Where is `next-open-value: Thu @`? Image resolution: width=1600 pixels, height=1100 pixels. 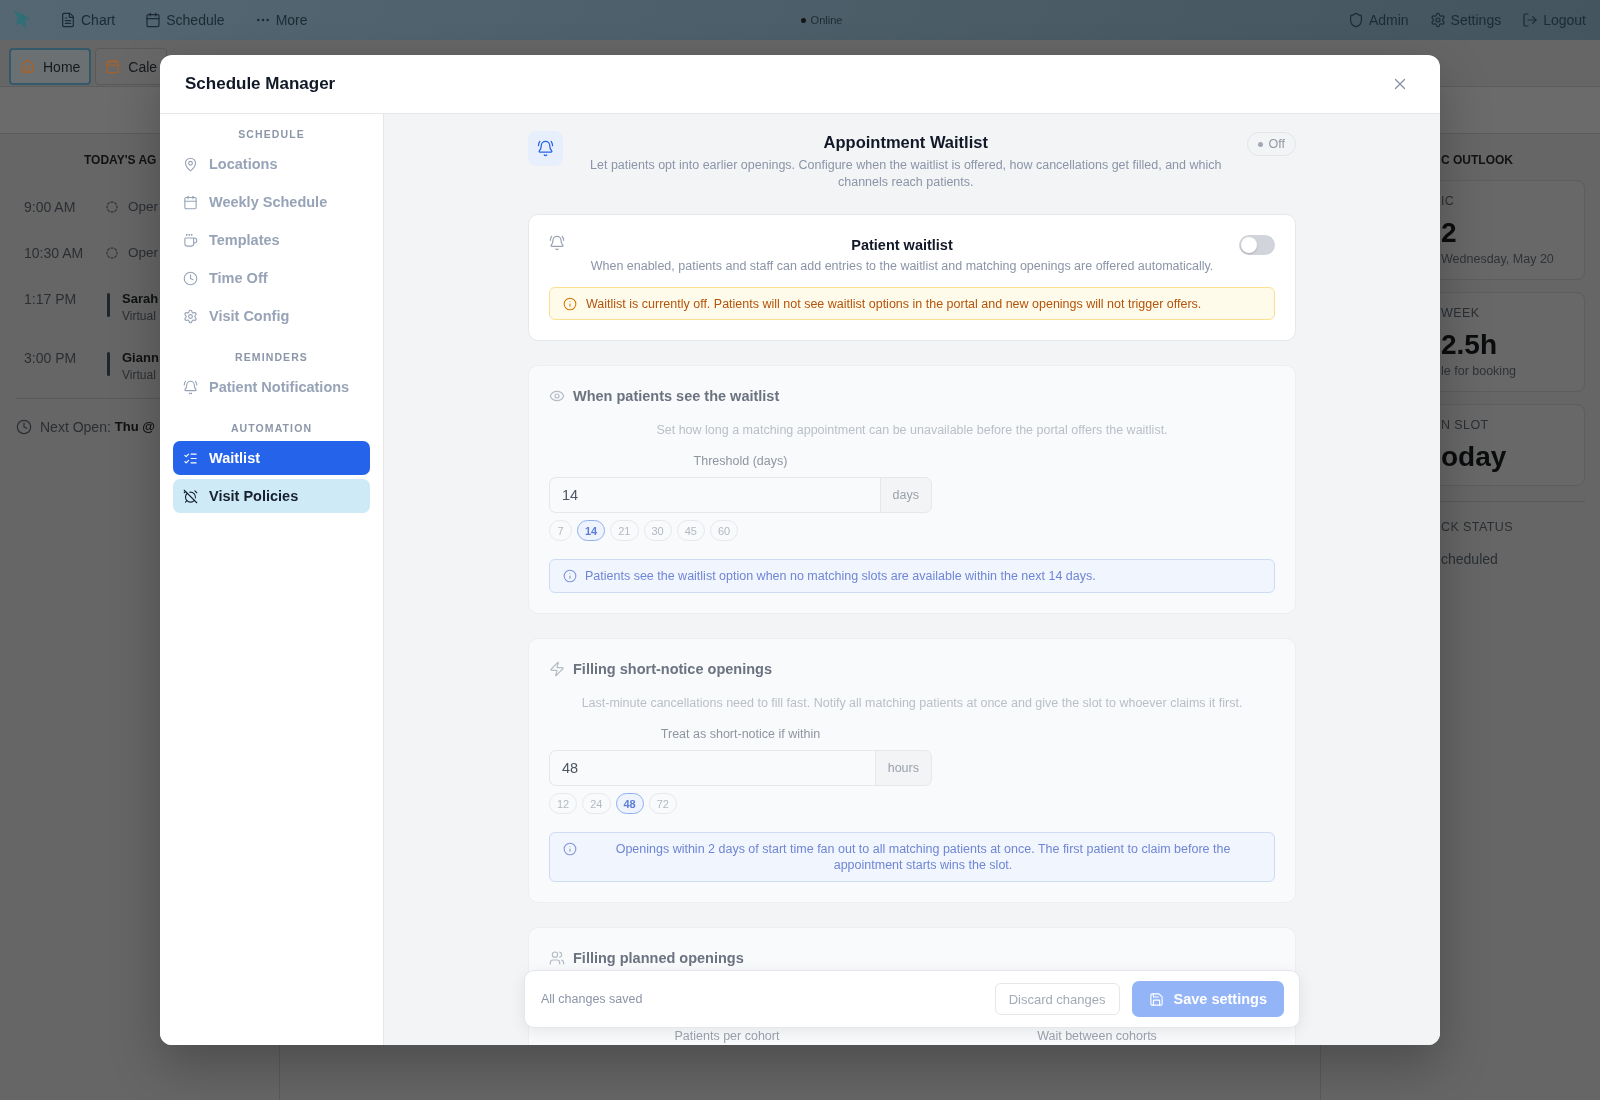 next-open-value: Thu @ is located at coordinates (134, 427).